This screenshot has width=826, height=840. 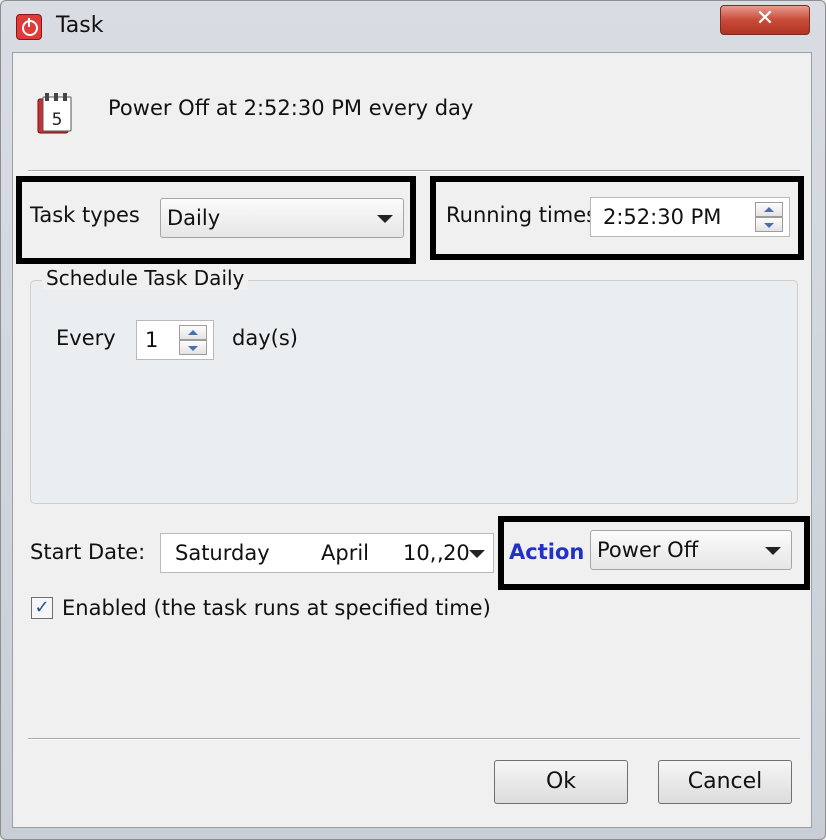 I want to click on check-icon: ✓, so click(x=42, y=607).